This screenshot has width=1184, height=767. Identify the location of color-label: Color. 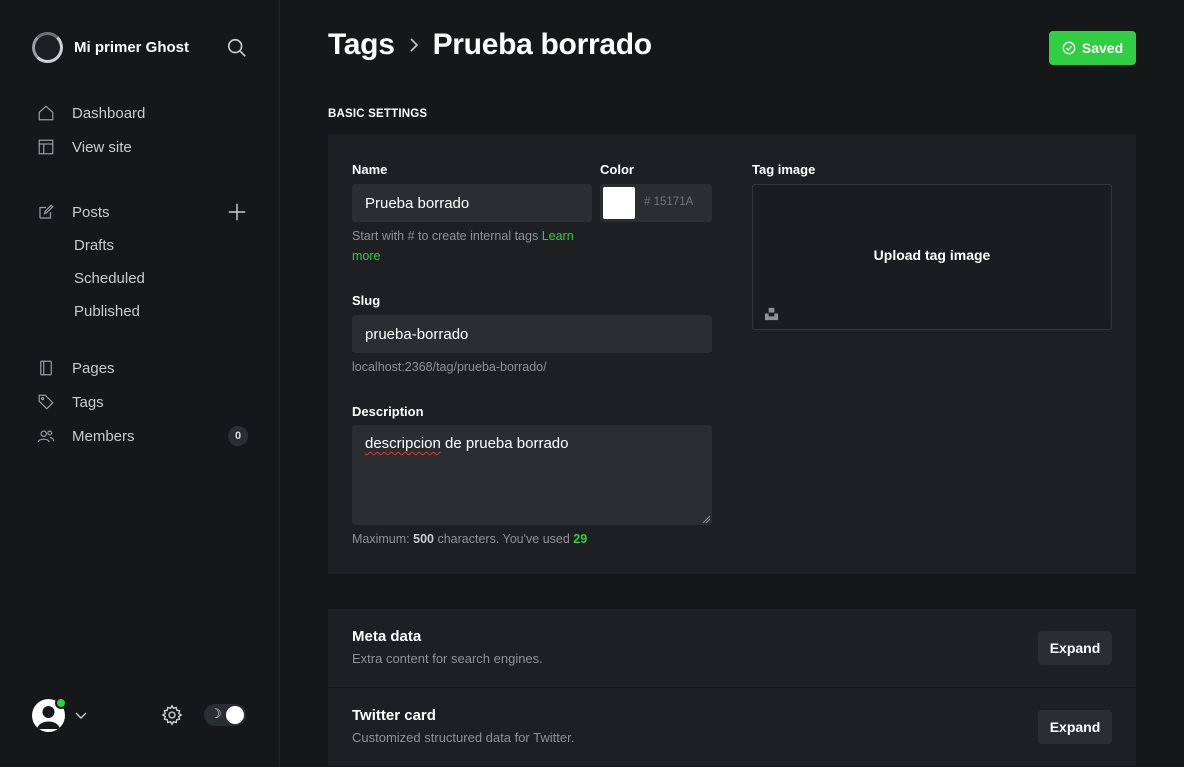
(617, 169).